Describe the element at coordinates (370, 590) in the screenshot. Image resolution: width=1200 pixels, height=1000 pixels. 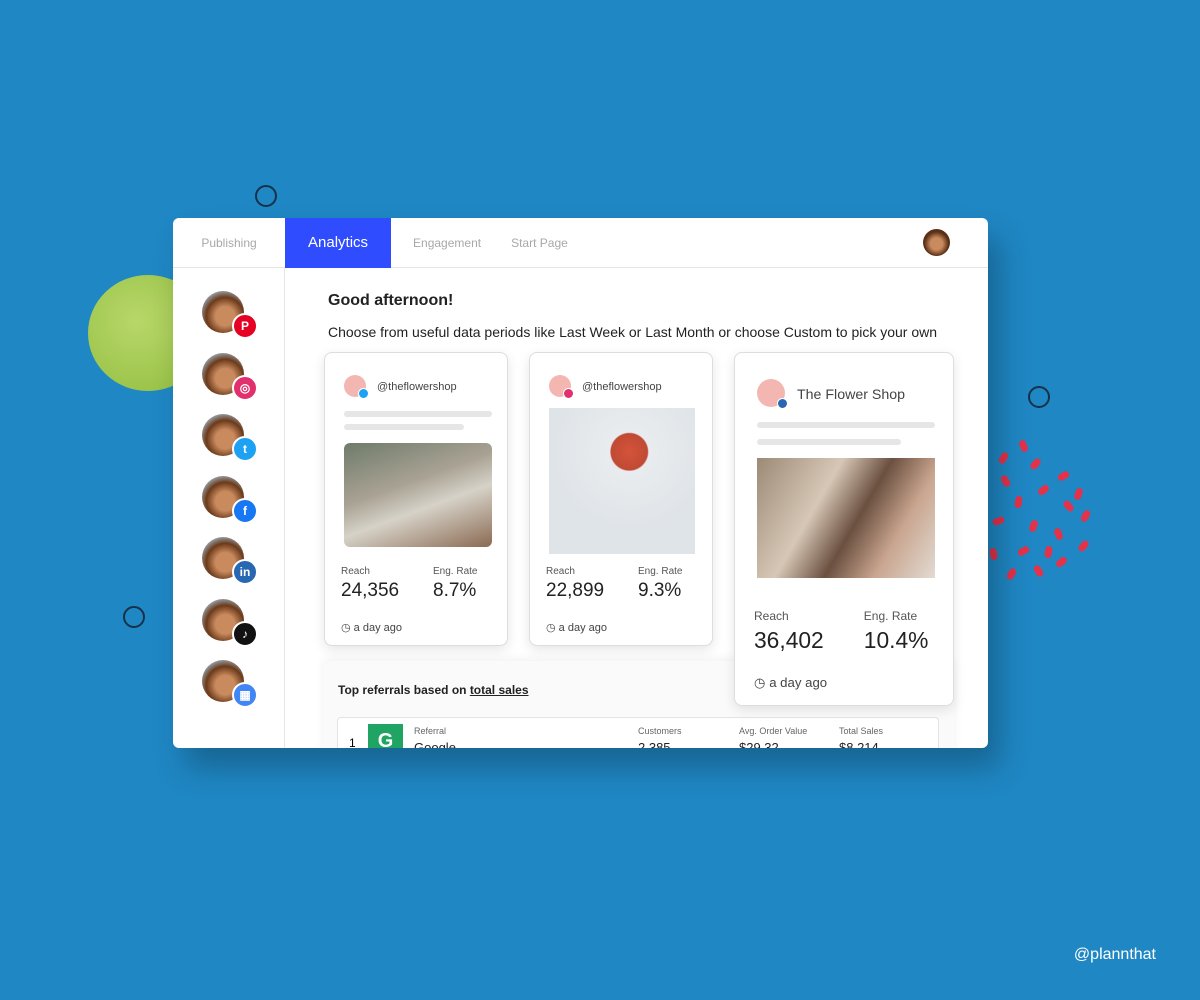
I see `reach-value: 24,356` at that location.